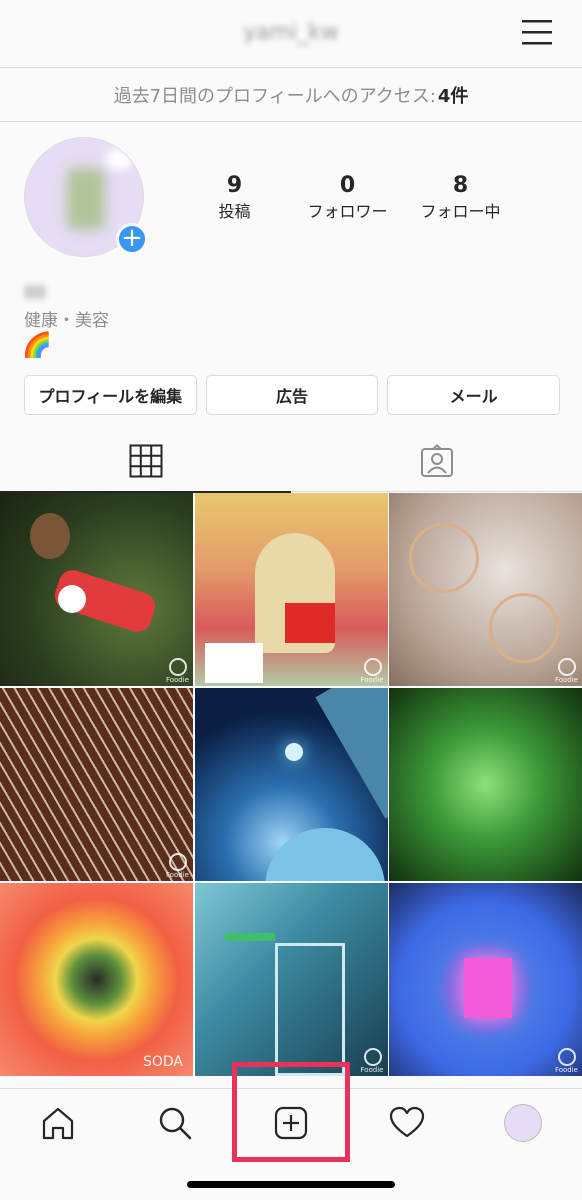 The height and width of the screenshot is (1200, 582). I want to click on profile-tabs, so click(291, 461).